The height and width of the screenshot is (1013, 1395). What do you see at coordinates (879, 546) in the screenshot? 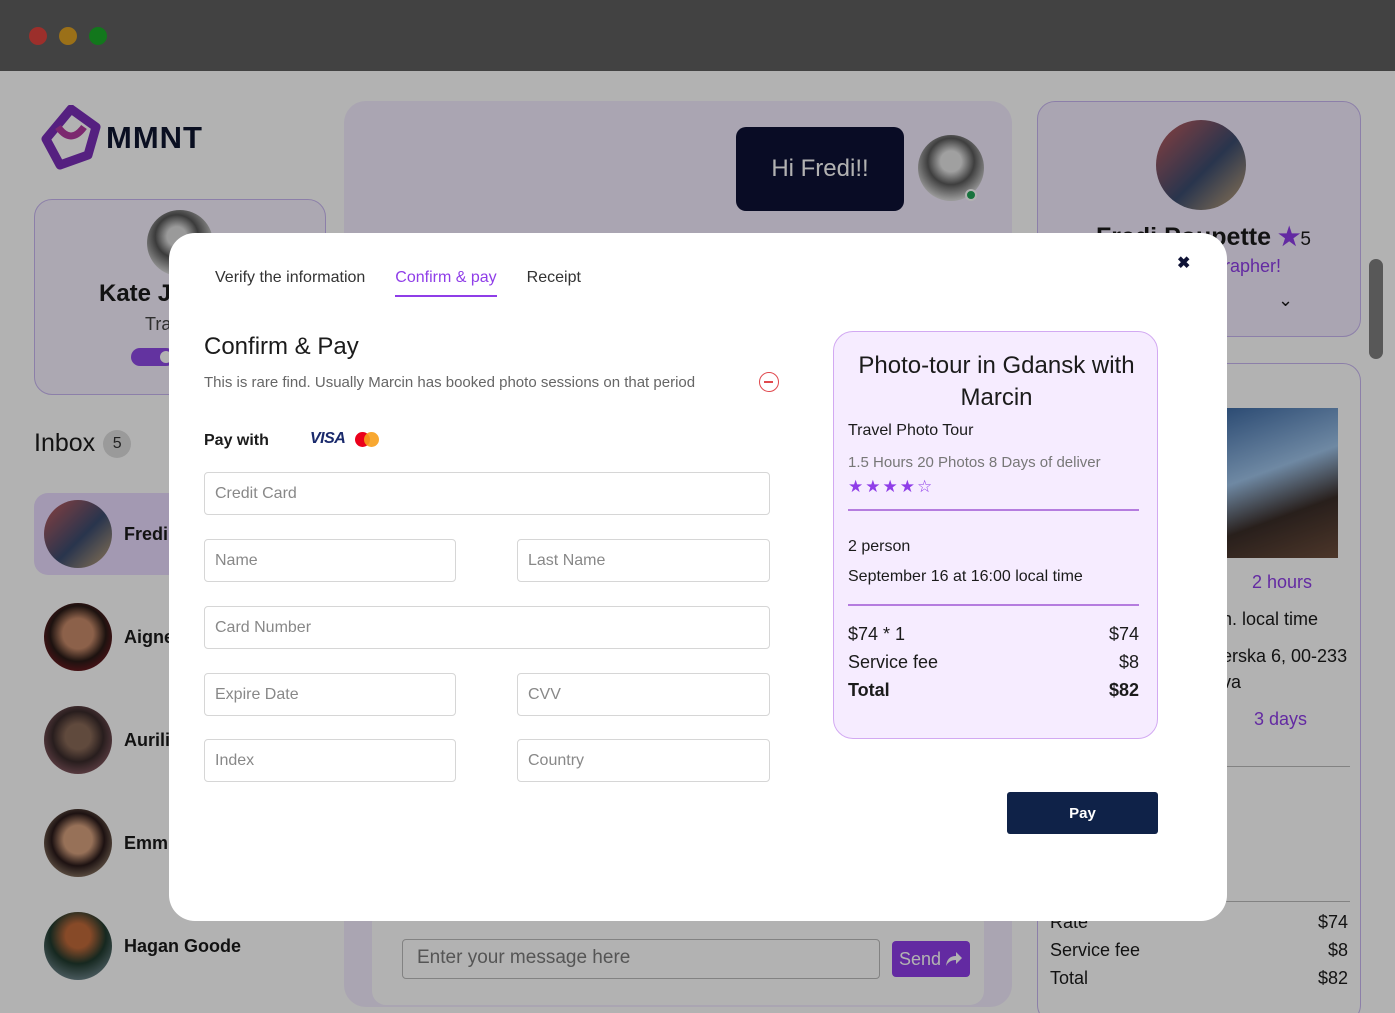
I see `persons: 2 person` at bounding box center [879, 546].